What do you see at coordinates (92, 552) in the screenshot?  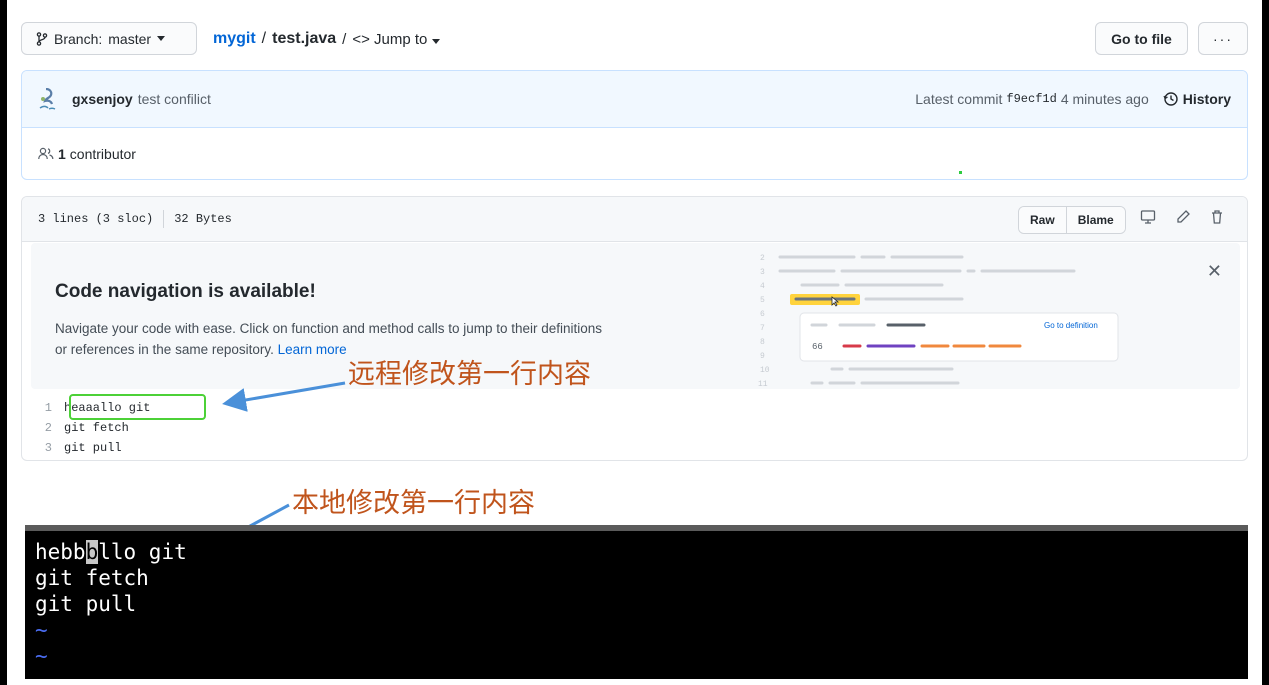 I see `cursor: b` at bounding box center [92, 552].